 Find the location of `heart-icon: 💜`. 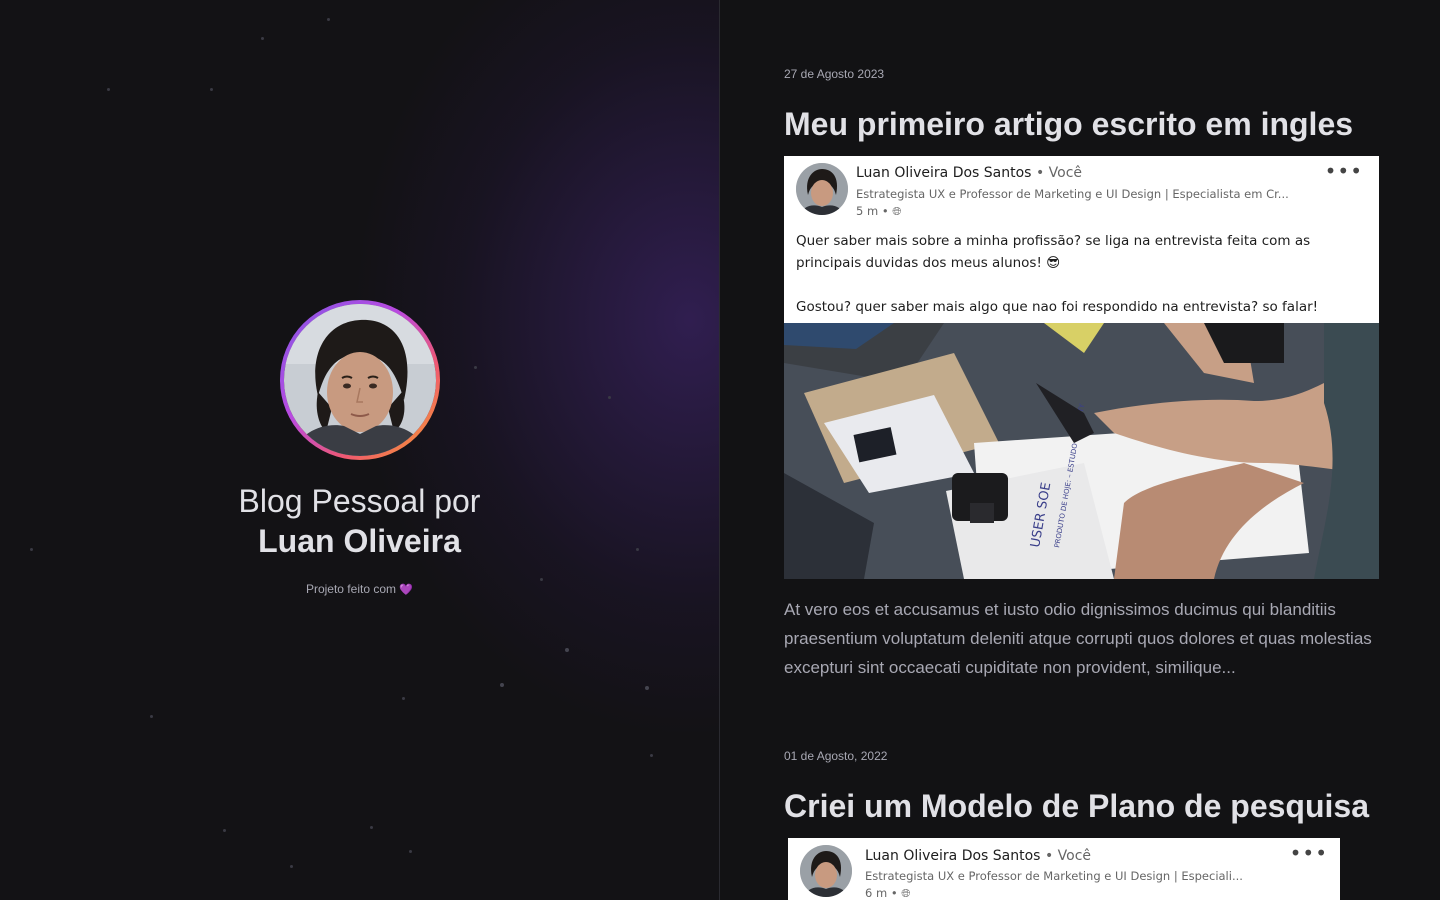

heart-icon: 💜 is located at coordinates (406, 590).